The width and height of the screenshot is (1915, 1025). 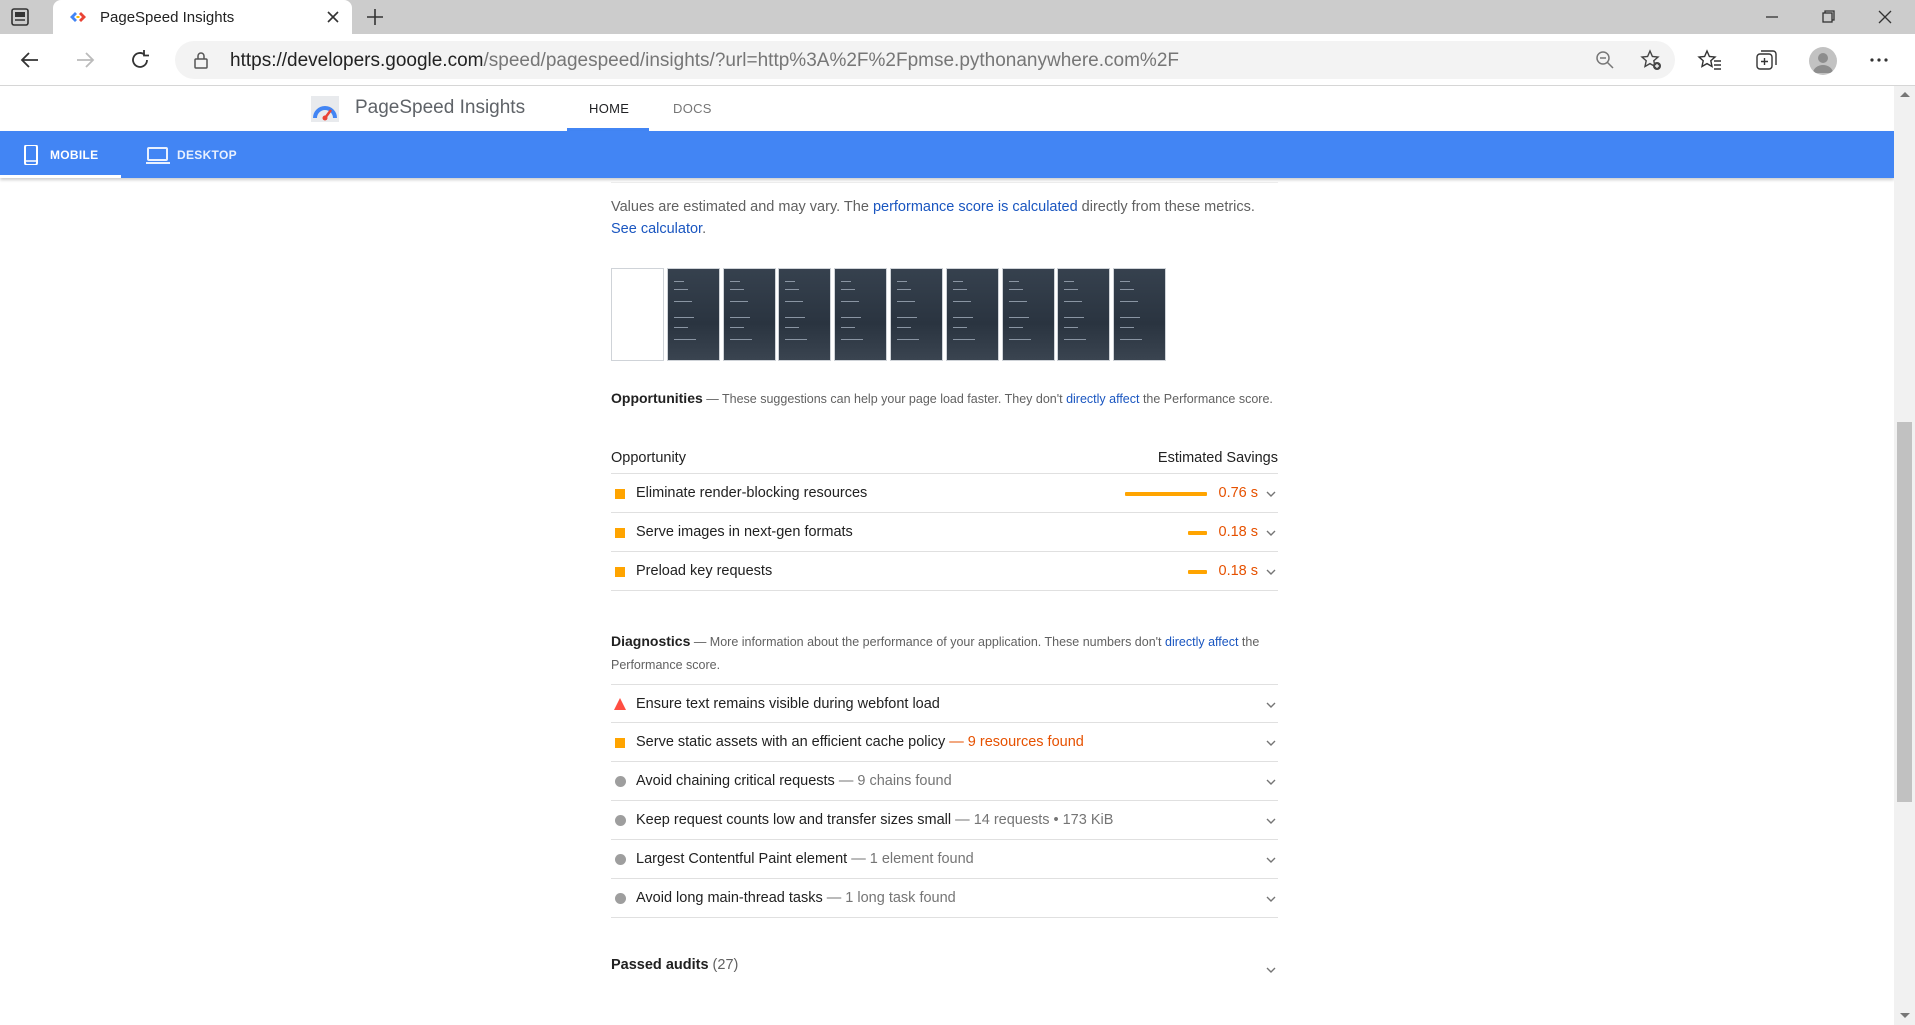 What do you see at coordinates (1710, 60) in the screenshot?
I see `favorites-icon` at bounding box center [1710, 60].